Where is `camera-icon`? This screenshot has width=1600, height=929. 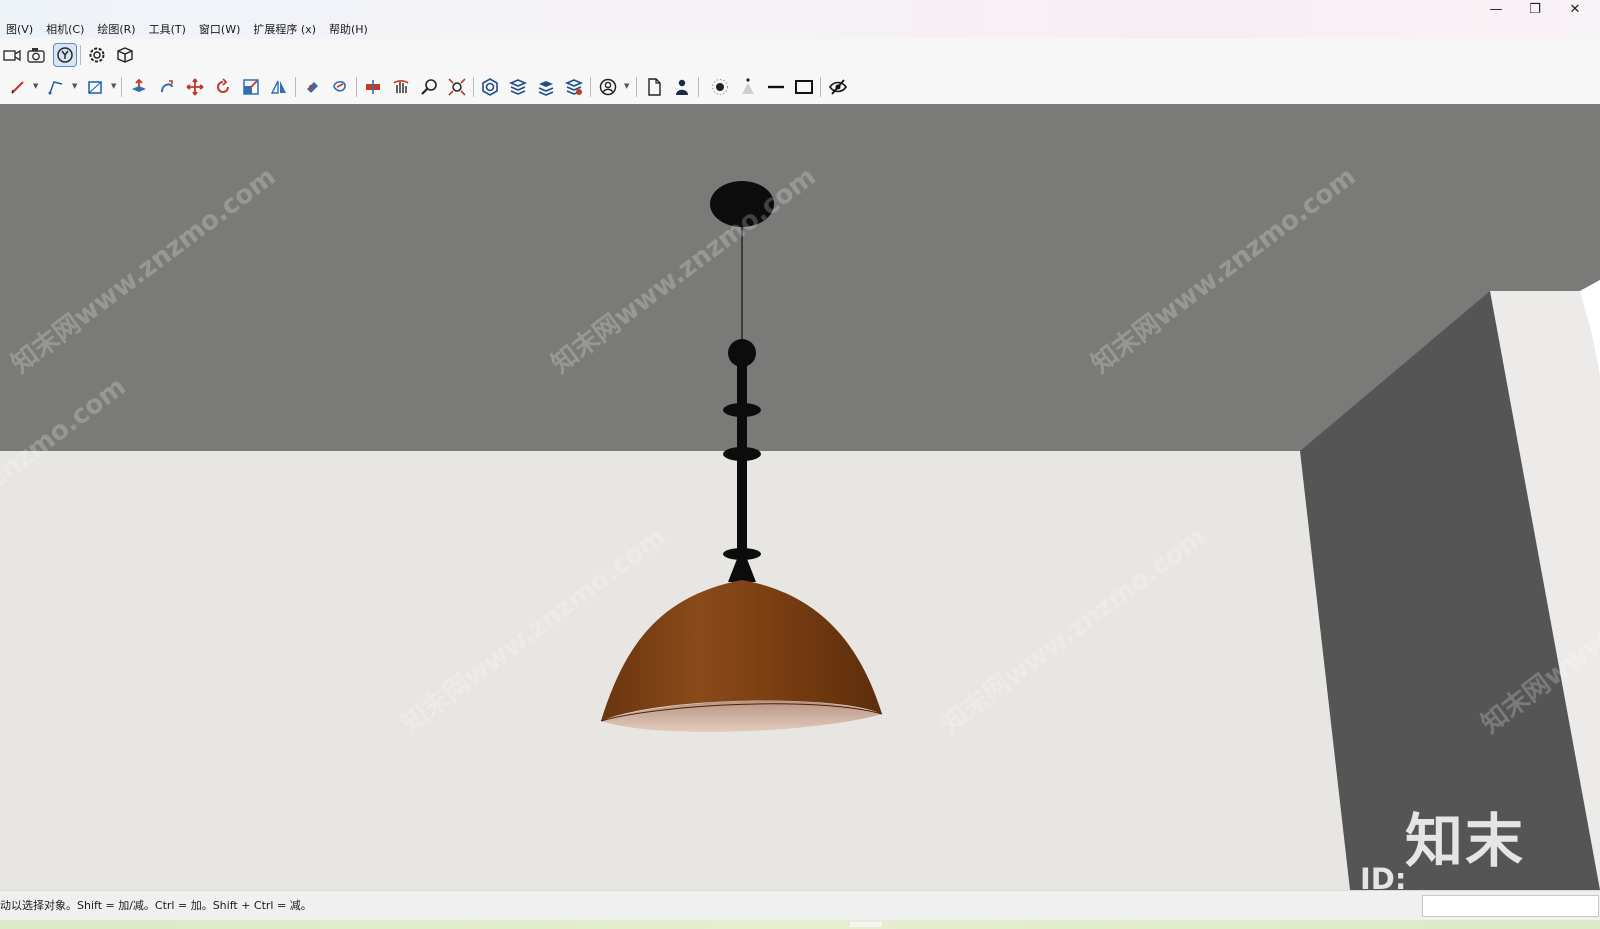
camera-icon is located at coordinates (36, 55).